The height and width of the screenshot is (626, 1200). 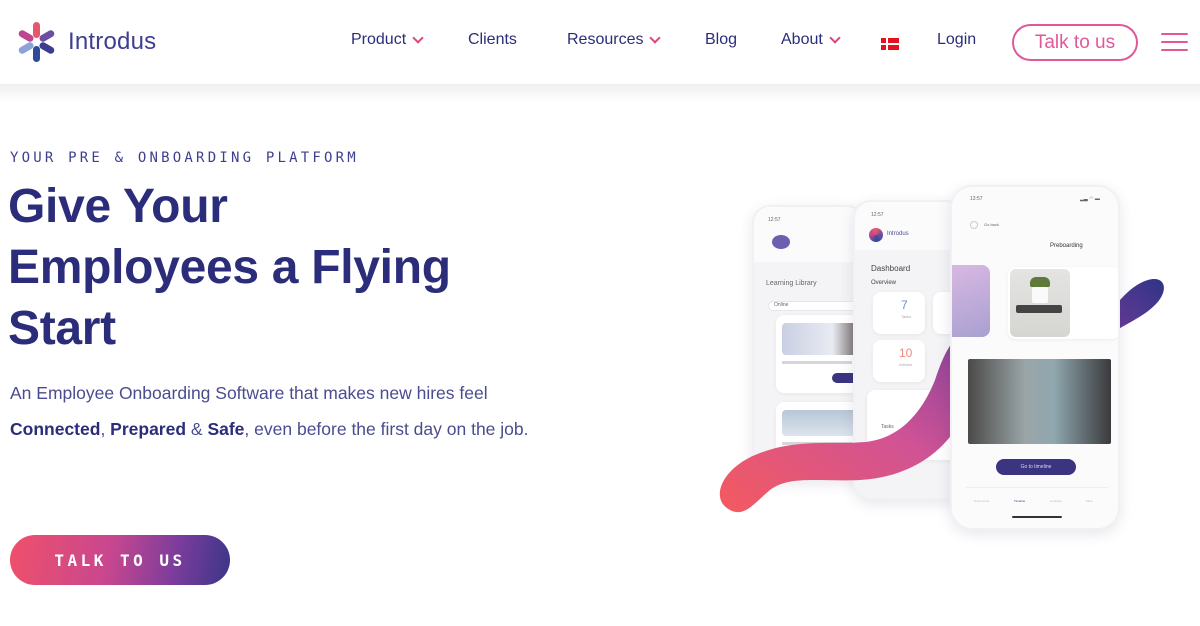 What do you see at coordinates (600, 93) in the screenshot?
I see `header-divider` at bounding box center [600, 93].